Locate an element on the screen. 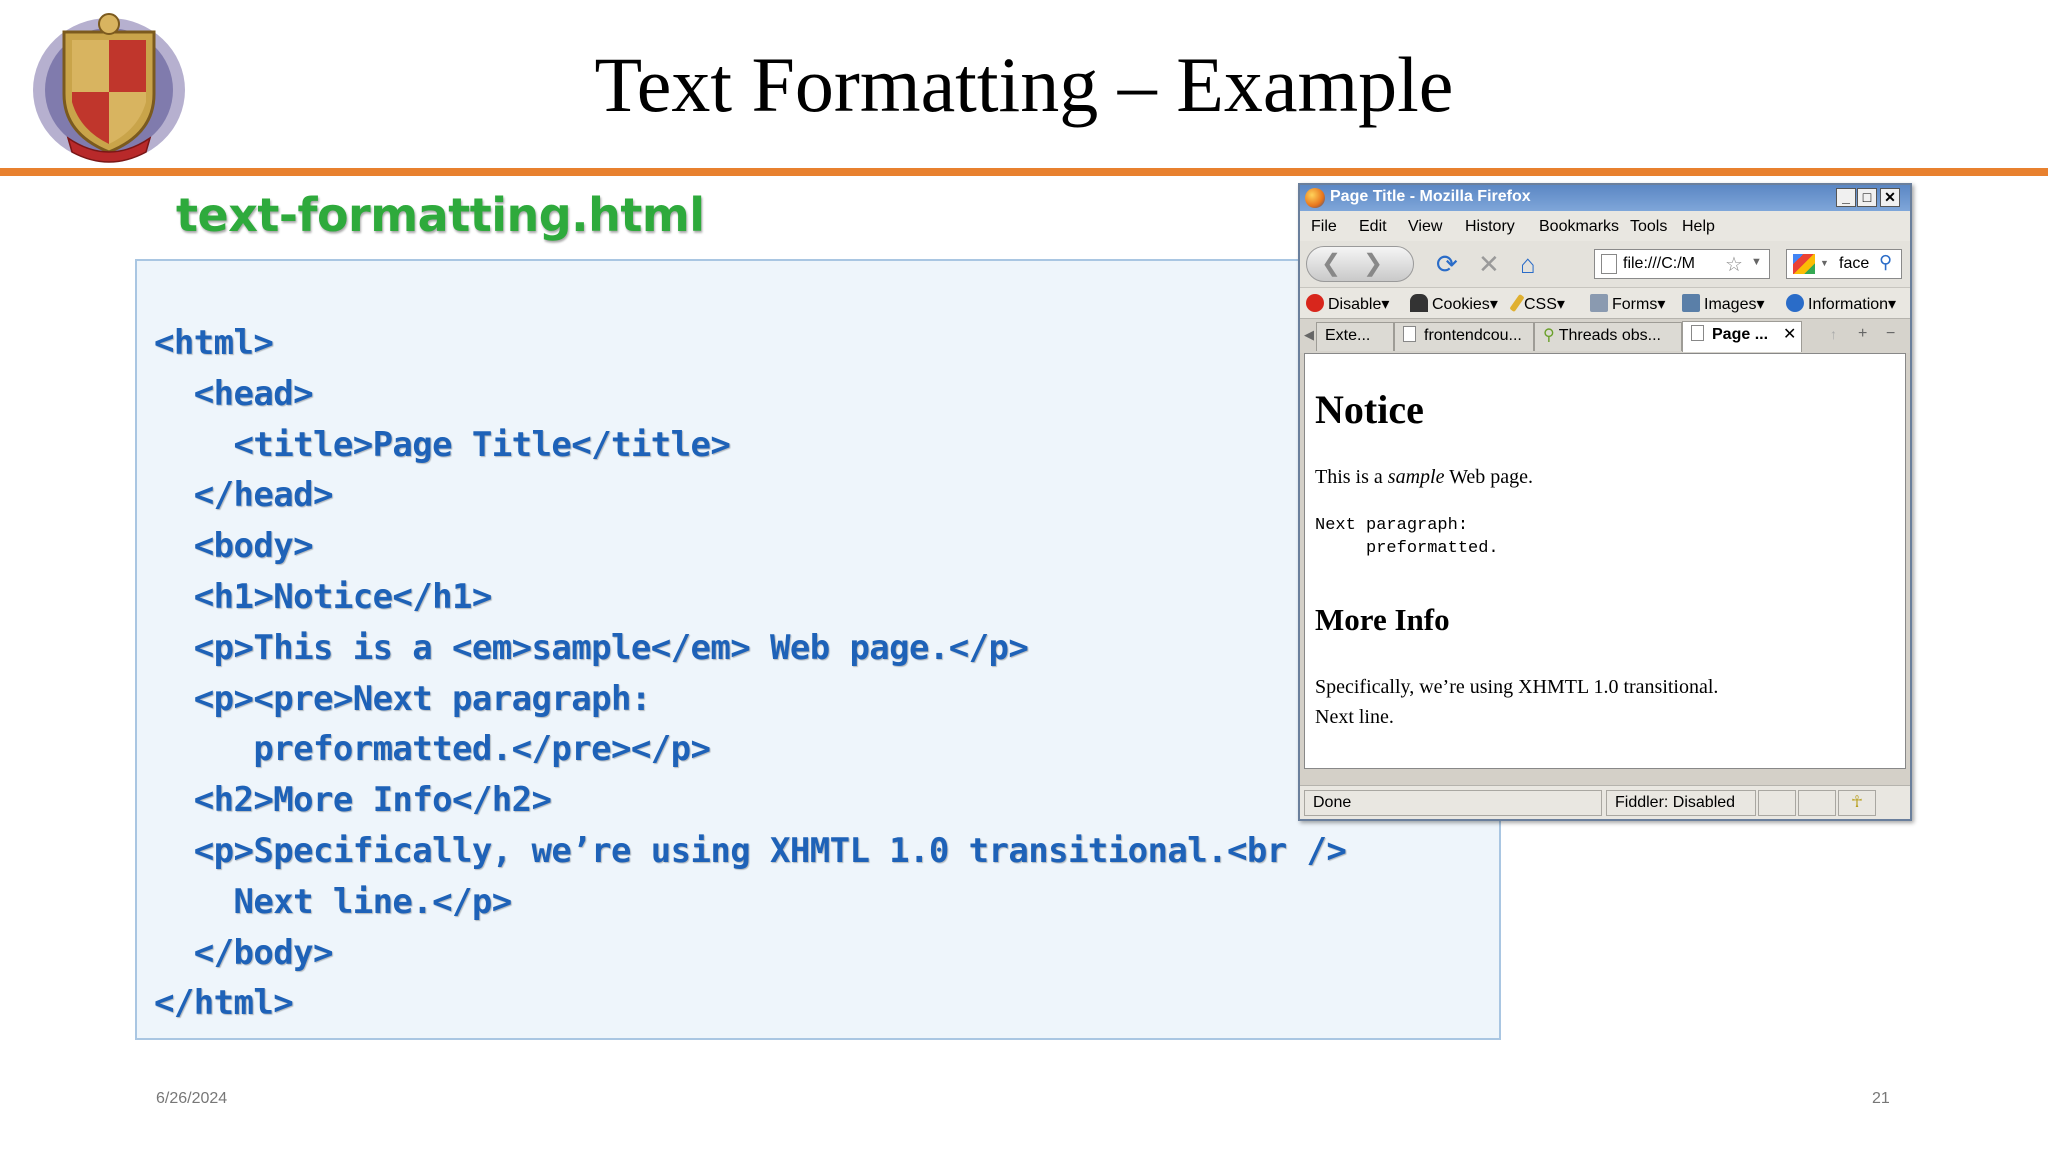 This screenshot has width=2048, height=1152. stop-icon: ✕ is located at coordinates (1489, 264).